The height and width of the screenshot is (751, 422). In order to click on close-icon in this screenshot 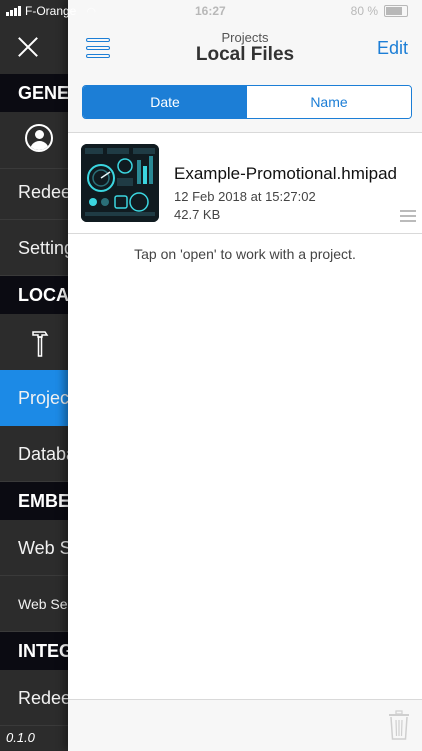, I will do `click(28, 48)`.